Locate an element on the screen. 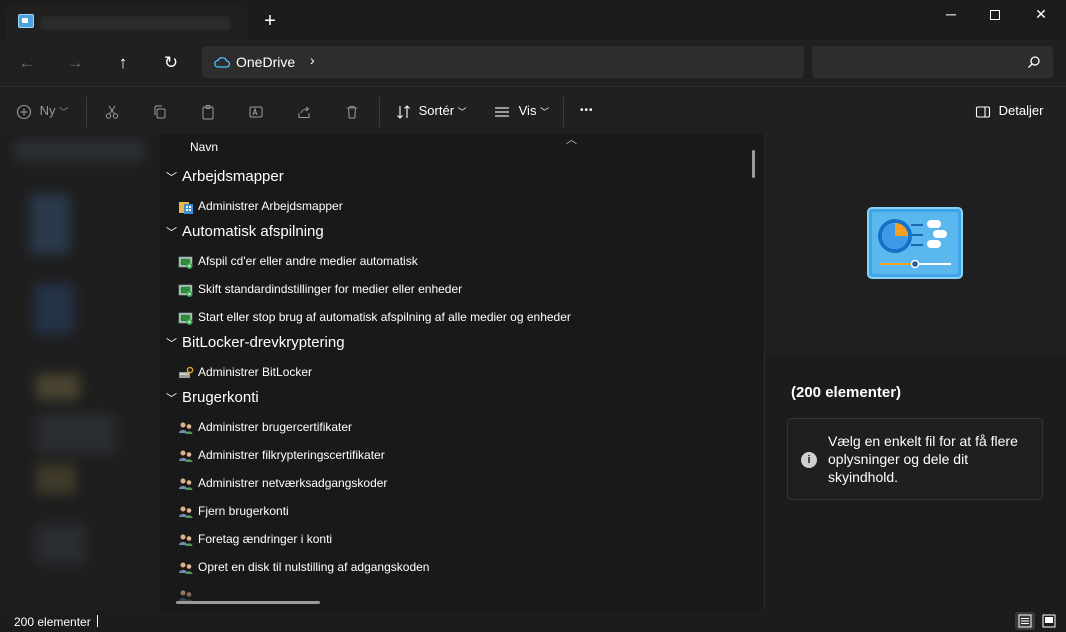 The image size is (1066, 632). paste-button is located at coordinates (208, 111).